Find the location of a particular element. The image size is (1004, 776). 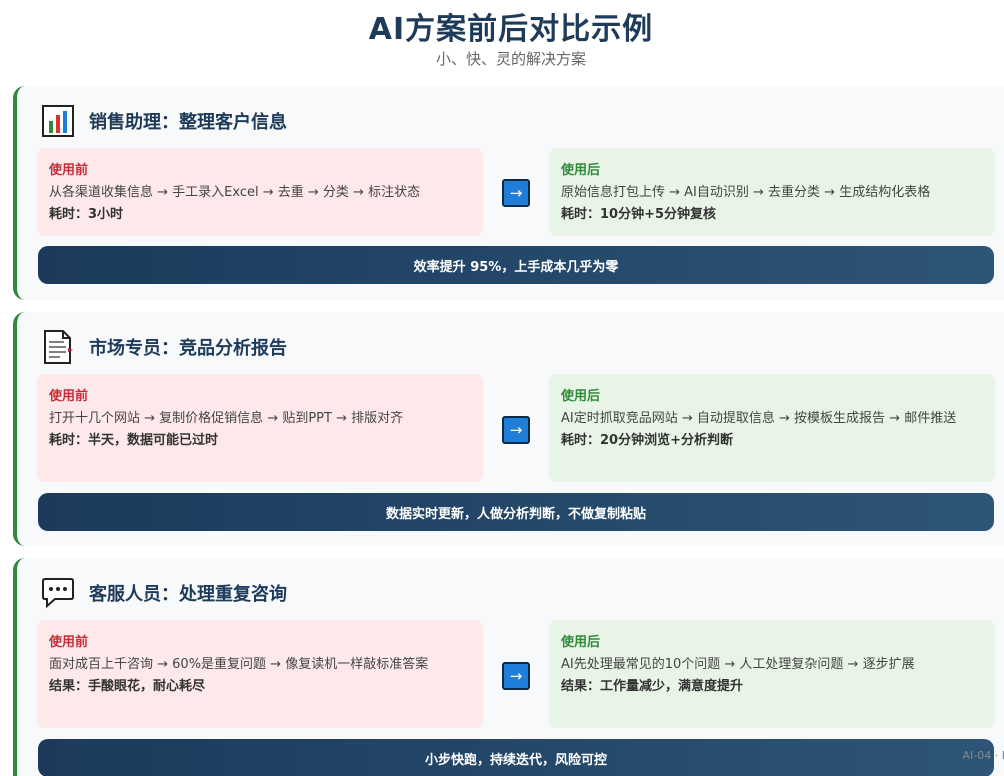

before-cost: 结果：手酸眼花，耐心耗尽 is located at coordinates (127, 686).